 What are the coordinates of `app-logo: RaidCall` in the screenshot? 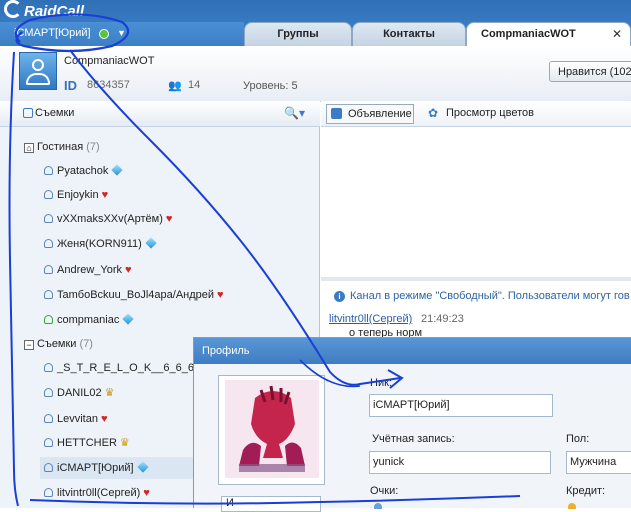 It's located at (44, 10).